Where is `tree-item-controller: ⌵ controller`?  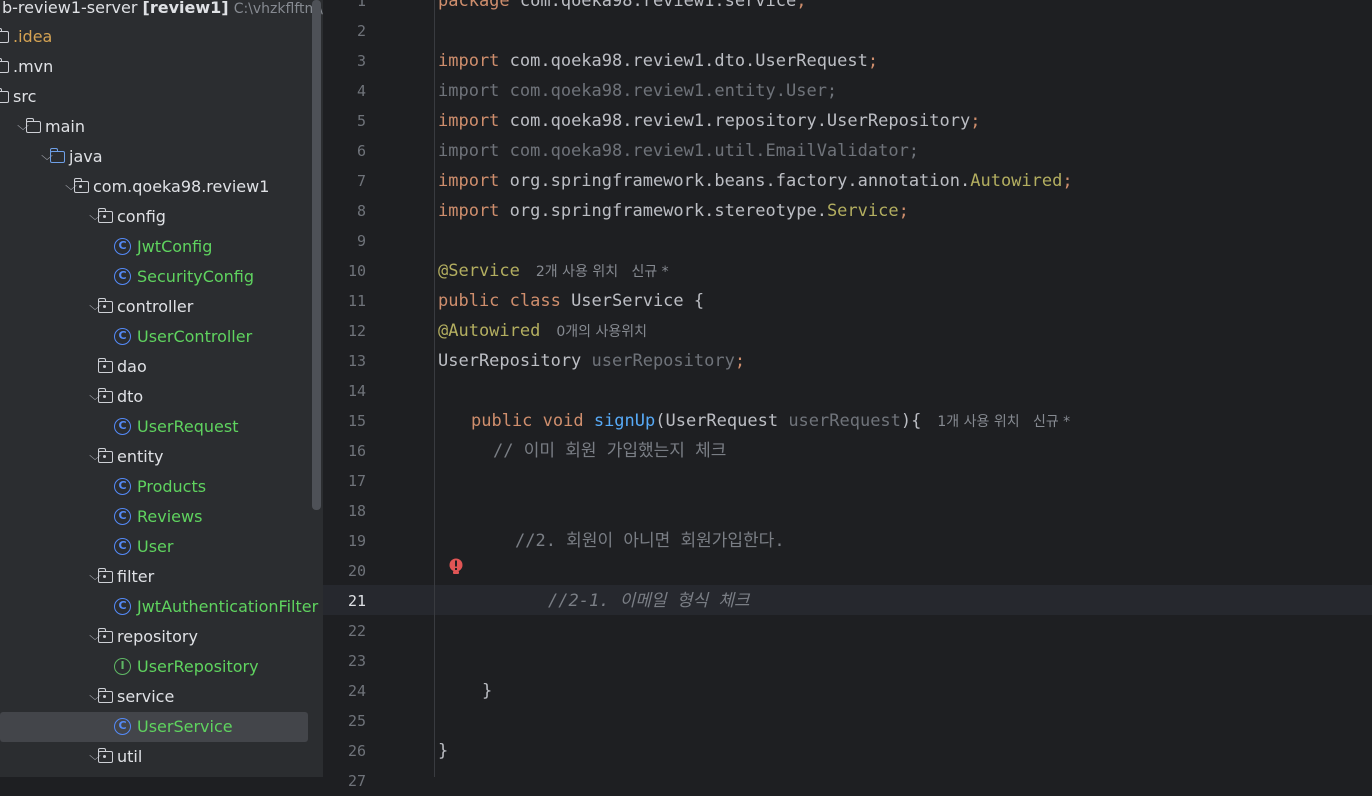 tree-item-controller: ⌵ controller is located at coordinates (154, 307).